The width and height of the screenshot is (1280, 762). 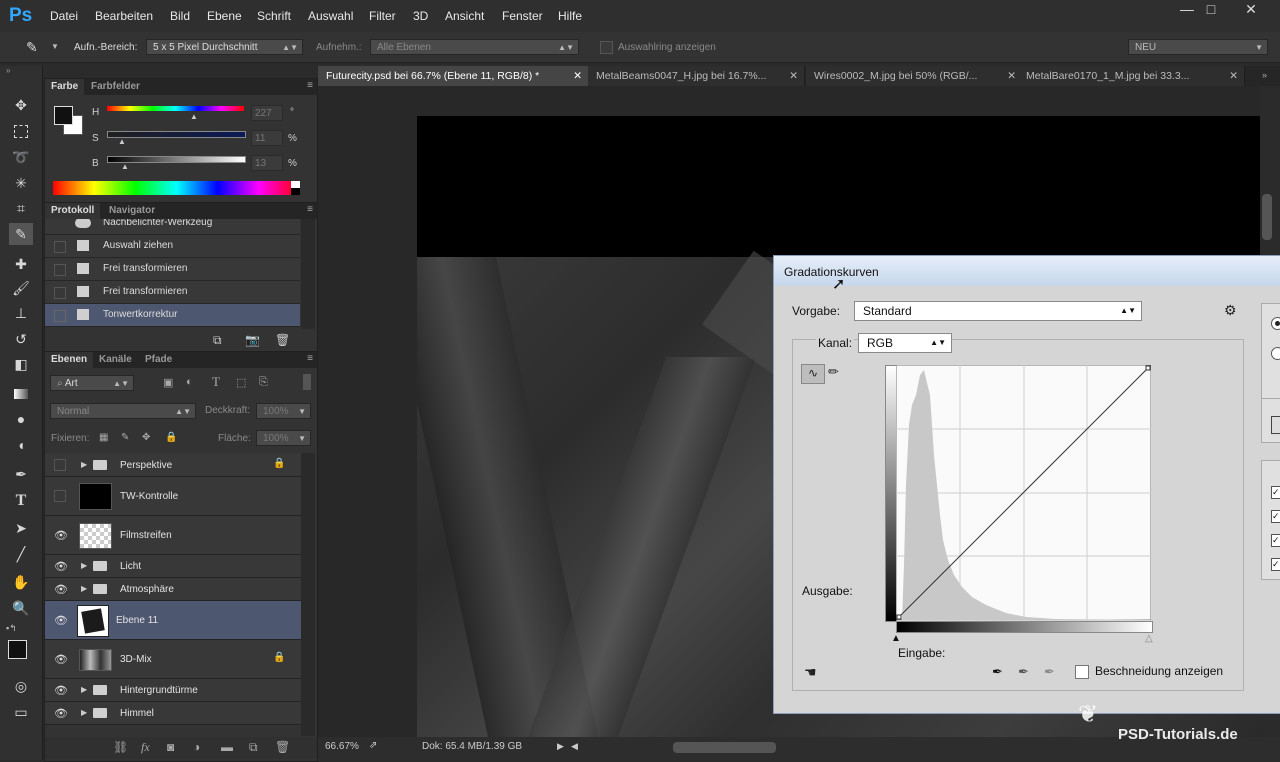 I want to click on maximize-button: □, so click(x=1211, y=10).